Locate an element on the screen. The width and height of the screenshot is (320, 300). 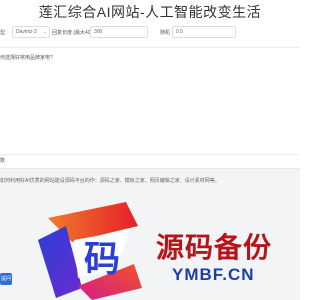
watermark-logo-char: 码 is located at coordinates (102, 259).